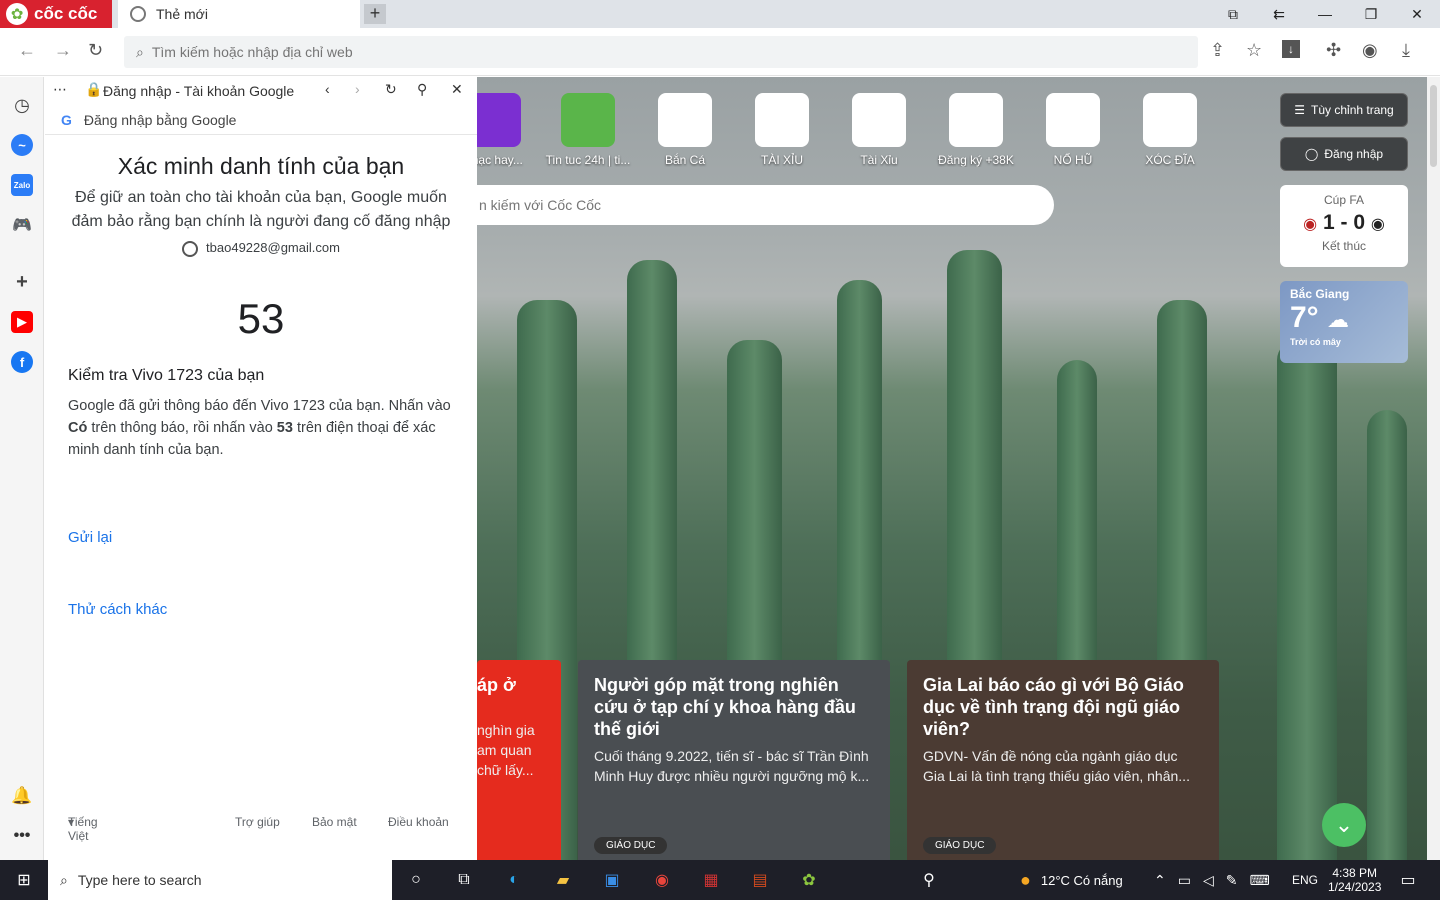 The image size is (1440, 900). What do you see at coordinates (416, 880) in the screenshot?
I see `cortana-icon: ○` at bounding box center [416, 880].